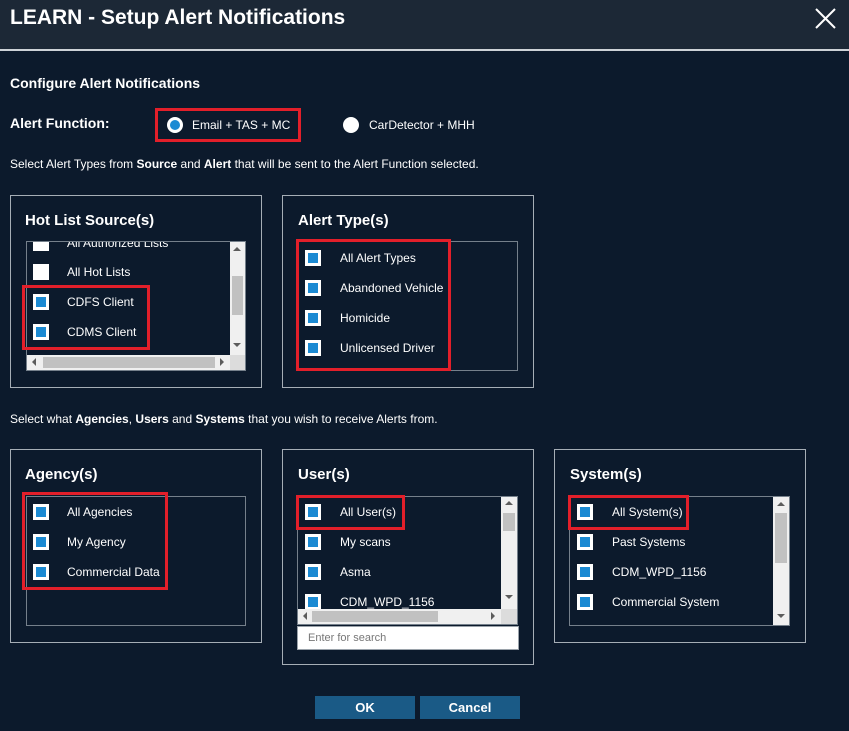 The image size is (849, 731). I want to click on list-item: Asma, so click(399, 572).